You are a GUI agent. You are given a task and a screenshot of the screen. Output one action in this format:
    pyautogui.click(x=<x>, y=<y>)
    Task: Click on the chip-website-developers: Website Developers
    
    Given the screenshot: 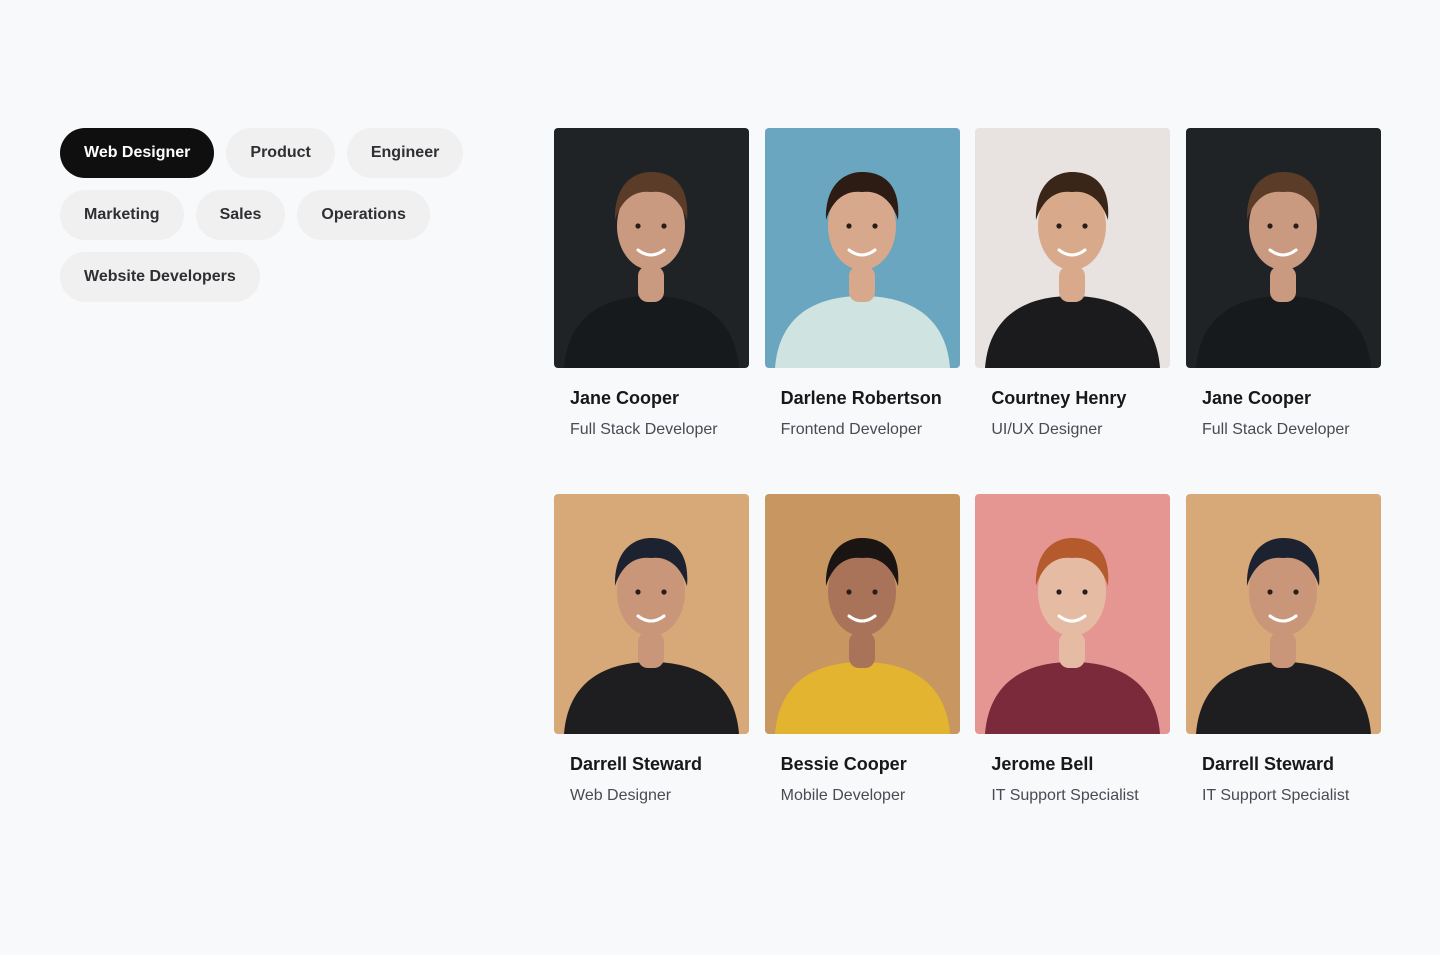 What is the action you would take?
    pyautogui.click(x=160, y=277)
    